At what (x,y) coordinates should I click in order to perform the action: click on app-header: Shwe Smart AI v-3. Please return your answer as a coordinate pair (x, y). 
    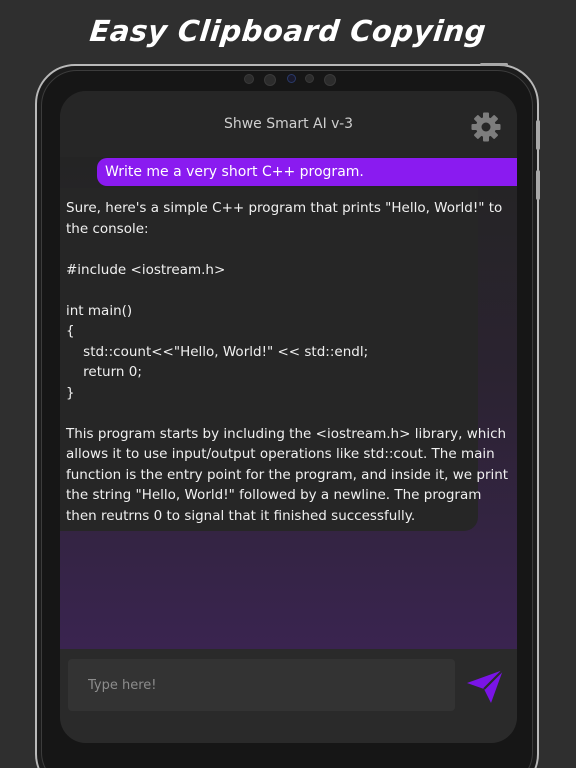
    Looking at the image, I should click on (288, 124).